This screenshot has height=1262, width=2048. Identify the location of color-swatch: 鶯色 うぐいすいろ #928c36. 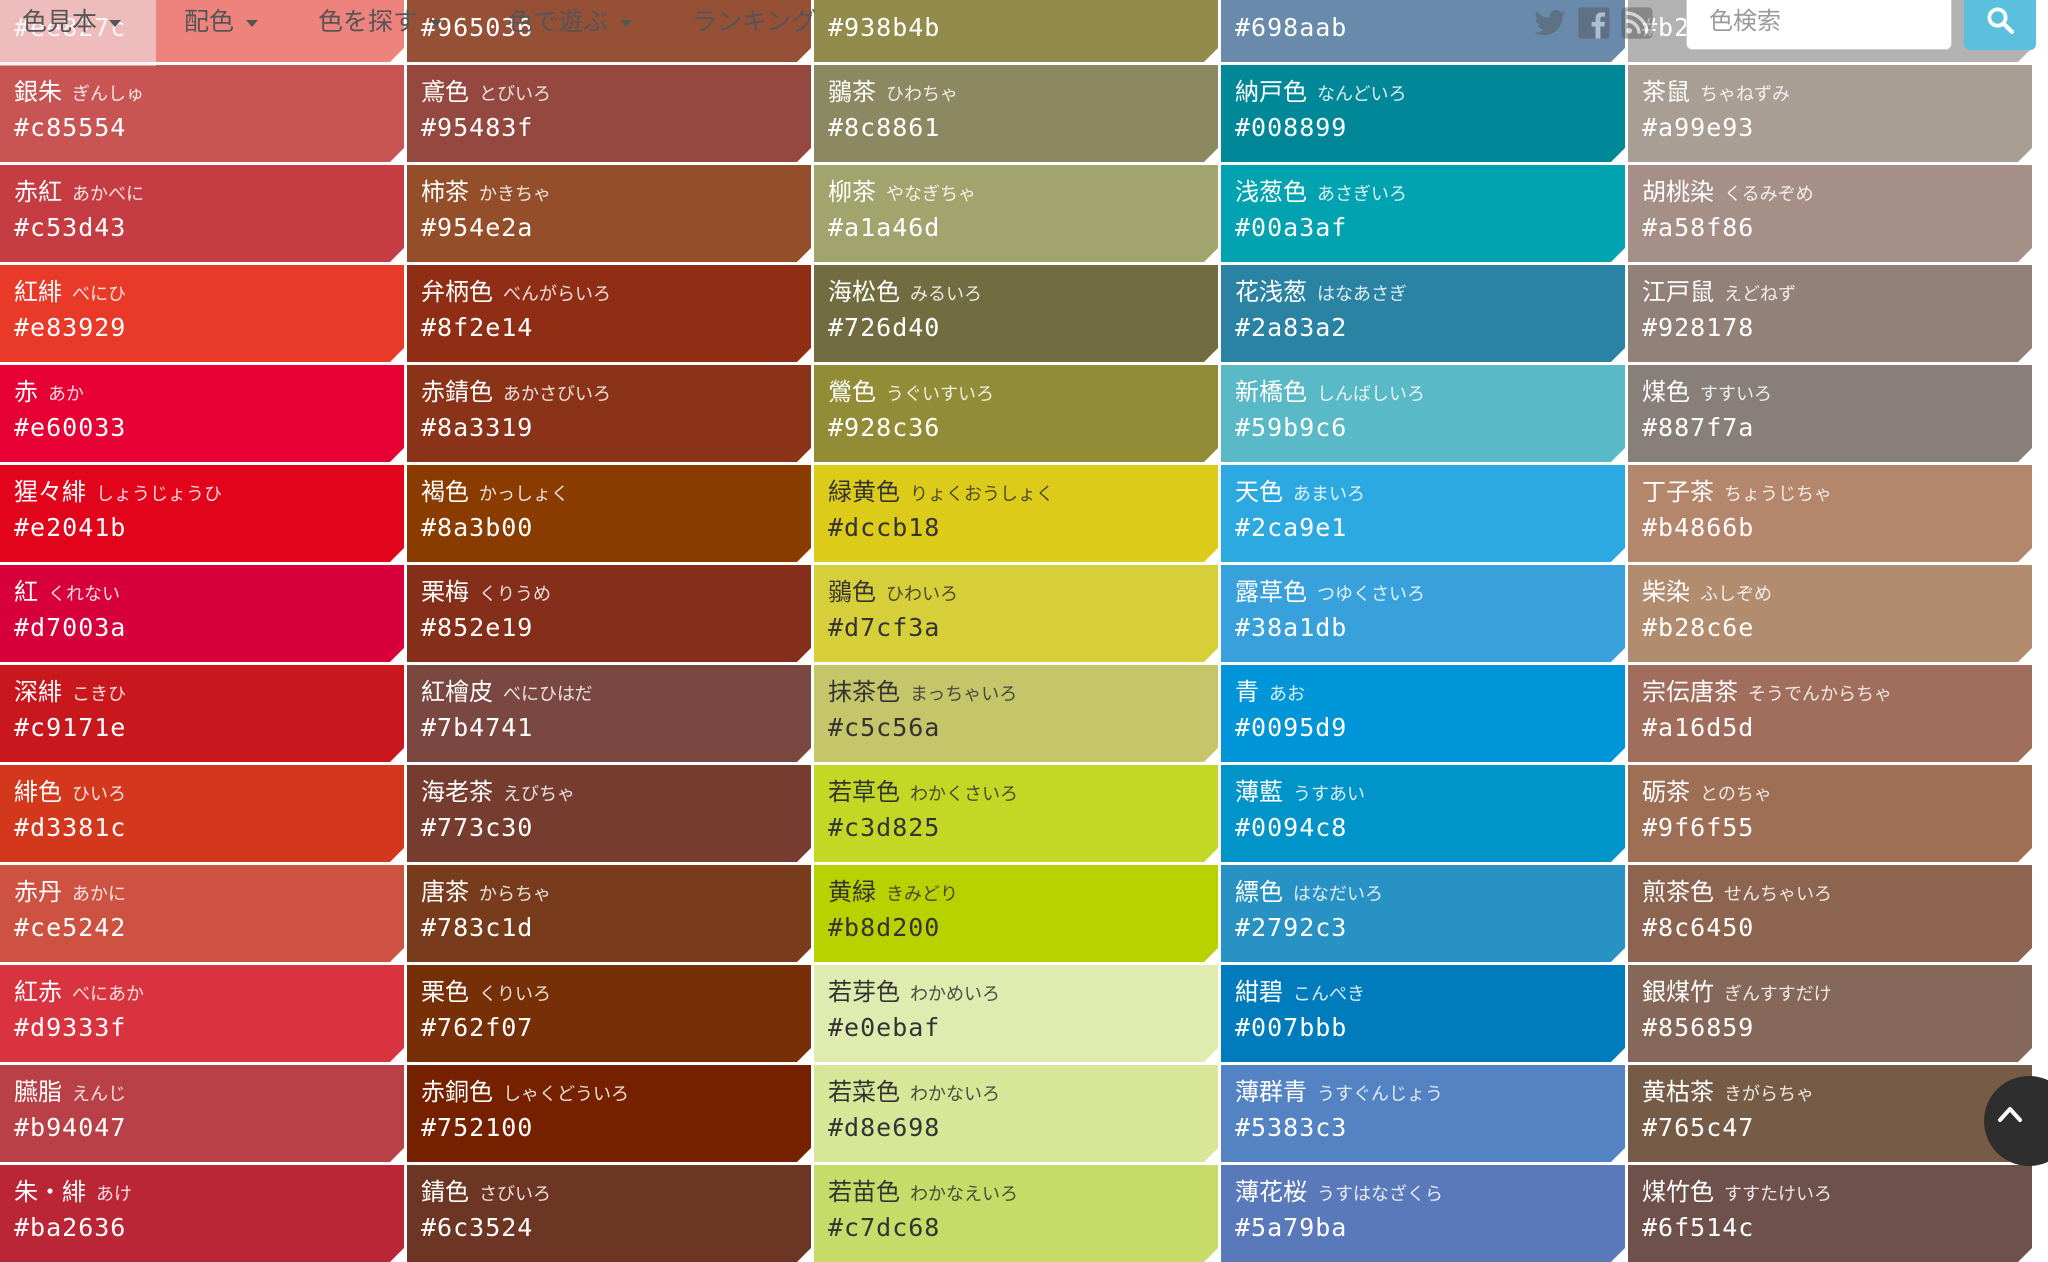
(1016, 413).